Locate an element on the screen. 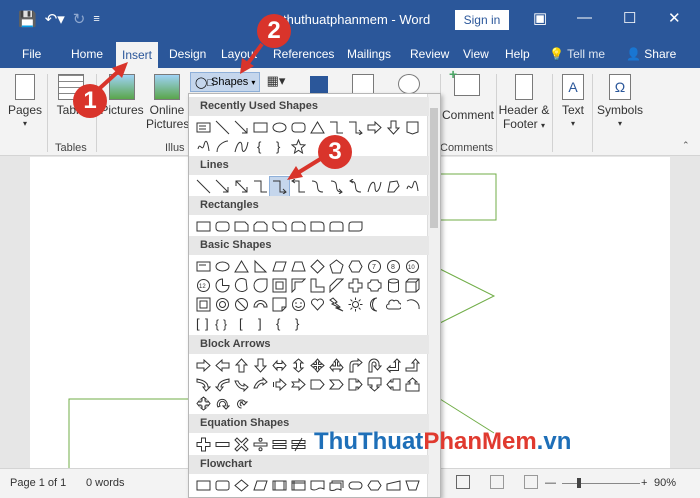 The image size is (700, 498). watermark-logo: ThuThuatPhanMem.vn is located at coordinates (442, 442).